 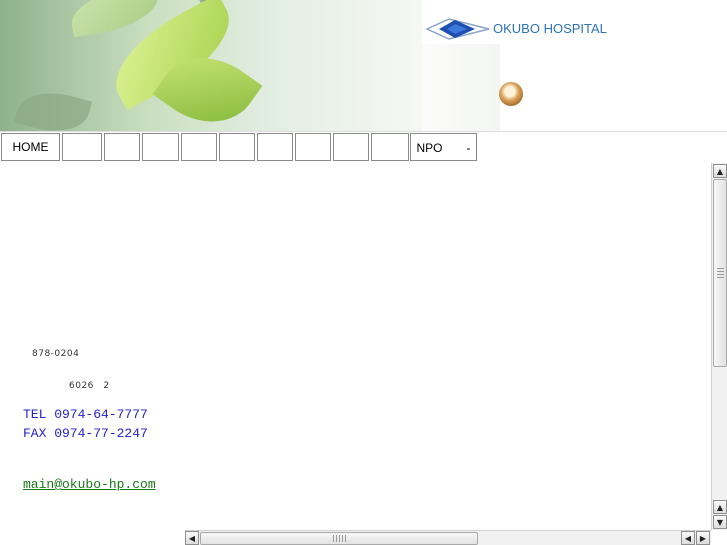 What do you see at coordinates (211, 65) in the screenshot?
I see `leaf-banner-image` at bounding box center [211, 65].